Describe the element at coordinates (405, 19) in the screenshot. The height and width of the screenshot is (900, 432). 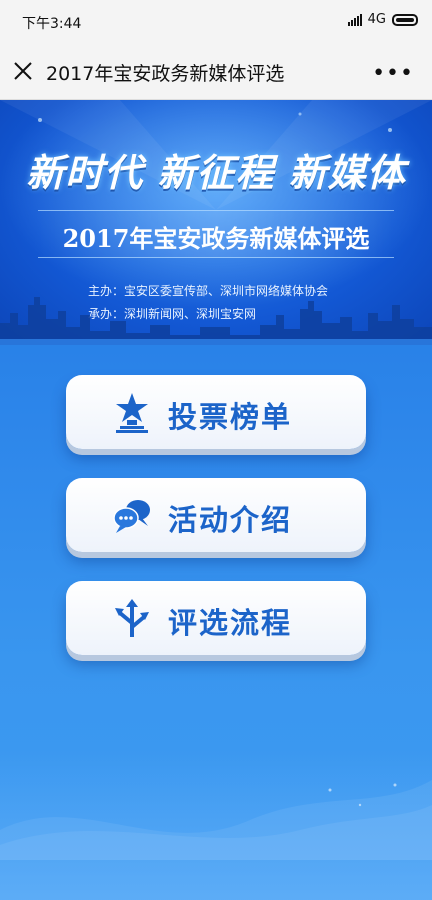
I see `battery-icon` at that location.